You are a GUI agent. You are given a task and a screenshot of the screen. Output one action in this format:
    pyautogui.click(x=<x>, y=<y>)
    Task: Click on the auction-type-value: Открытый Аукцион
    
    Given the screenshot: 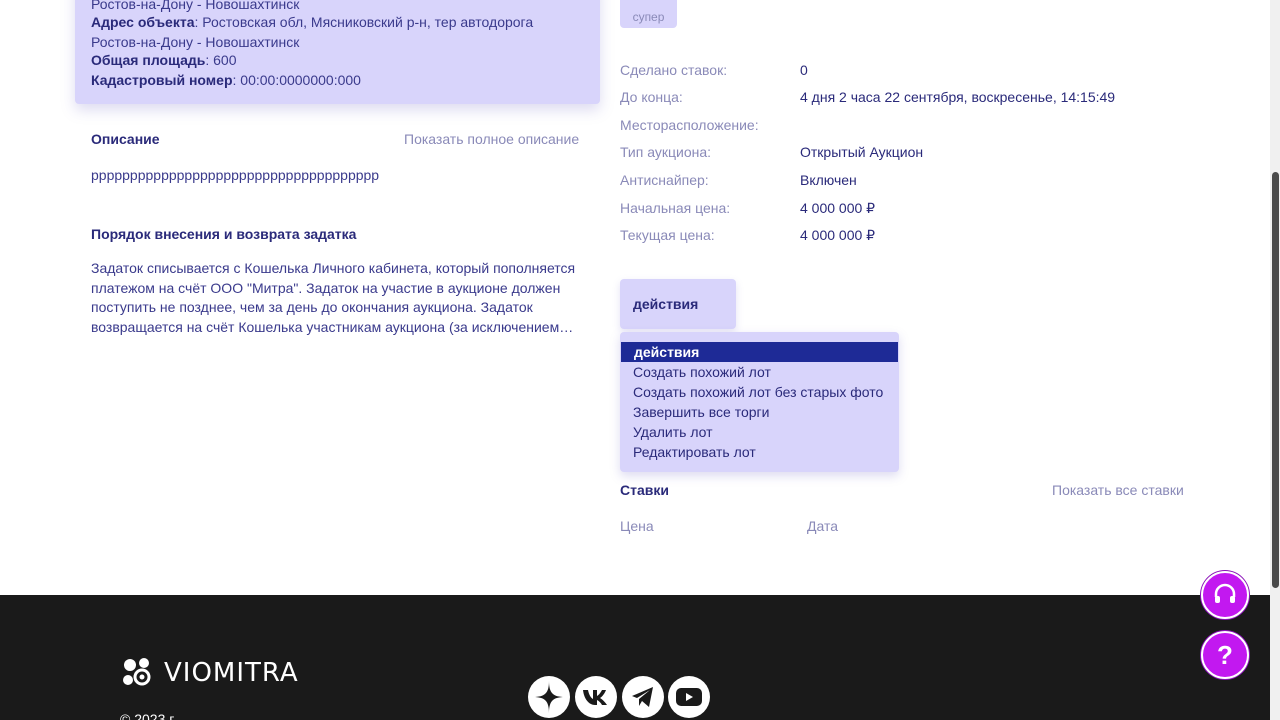 What is the action you would take?
    pyautogui.click(x=862, y=152)
    